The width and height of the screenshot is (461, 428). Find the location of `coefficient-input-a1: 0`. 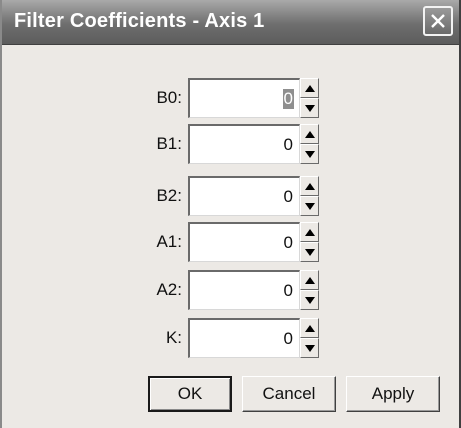

coefficient-input-a1: 0 is located at coordinates (244, 242).